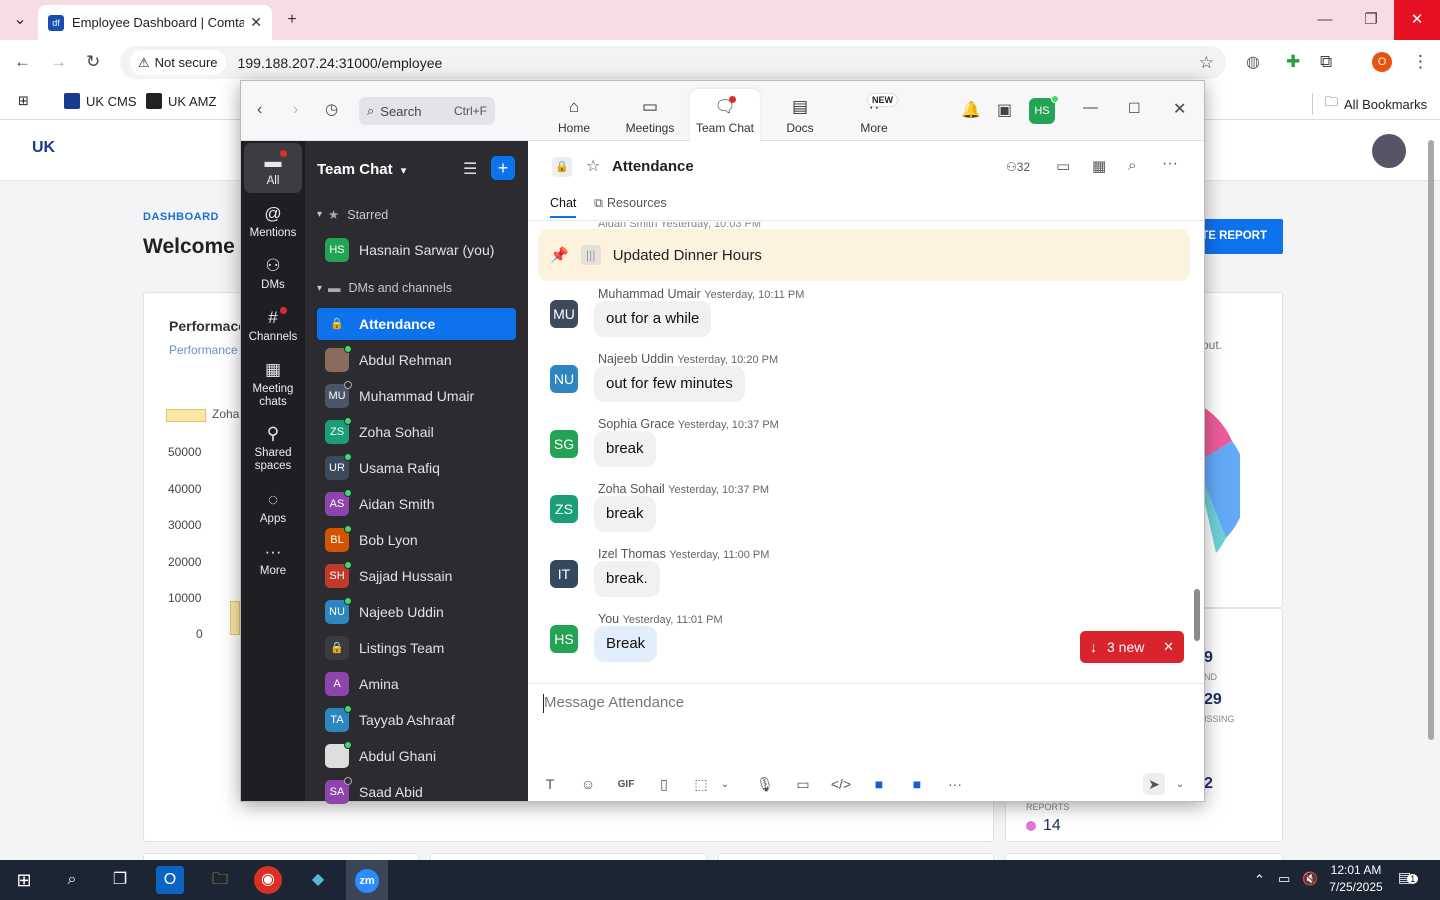  What do you see at coordinates (273, 559) in the screenshot?
I see `rail-more: ··· More` at bounding box center [273, 559].